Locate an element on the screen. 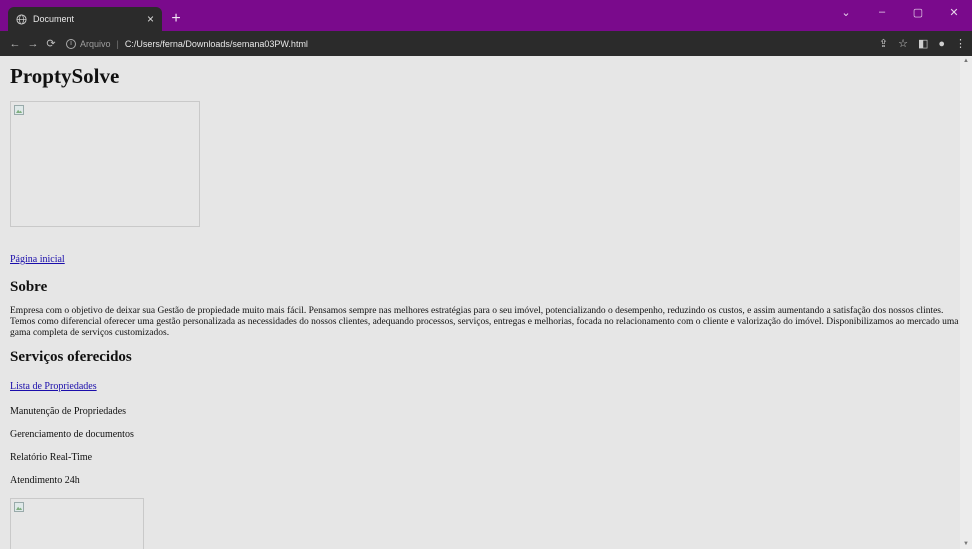 The width and height of the screenshot is (972, 549). info-icon: i is located at coordinates (71, 43).